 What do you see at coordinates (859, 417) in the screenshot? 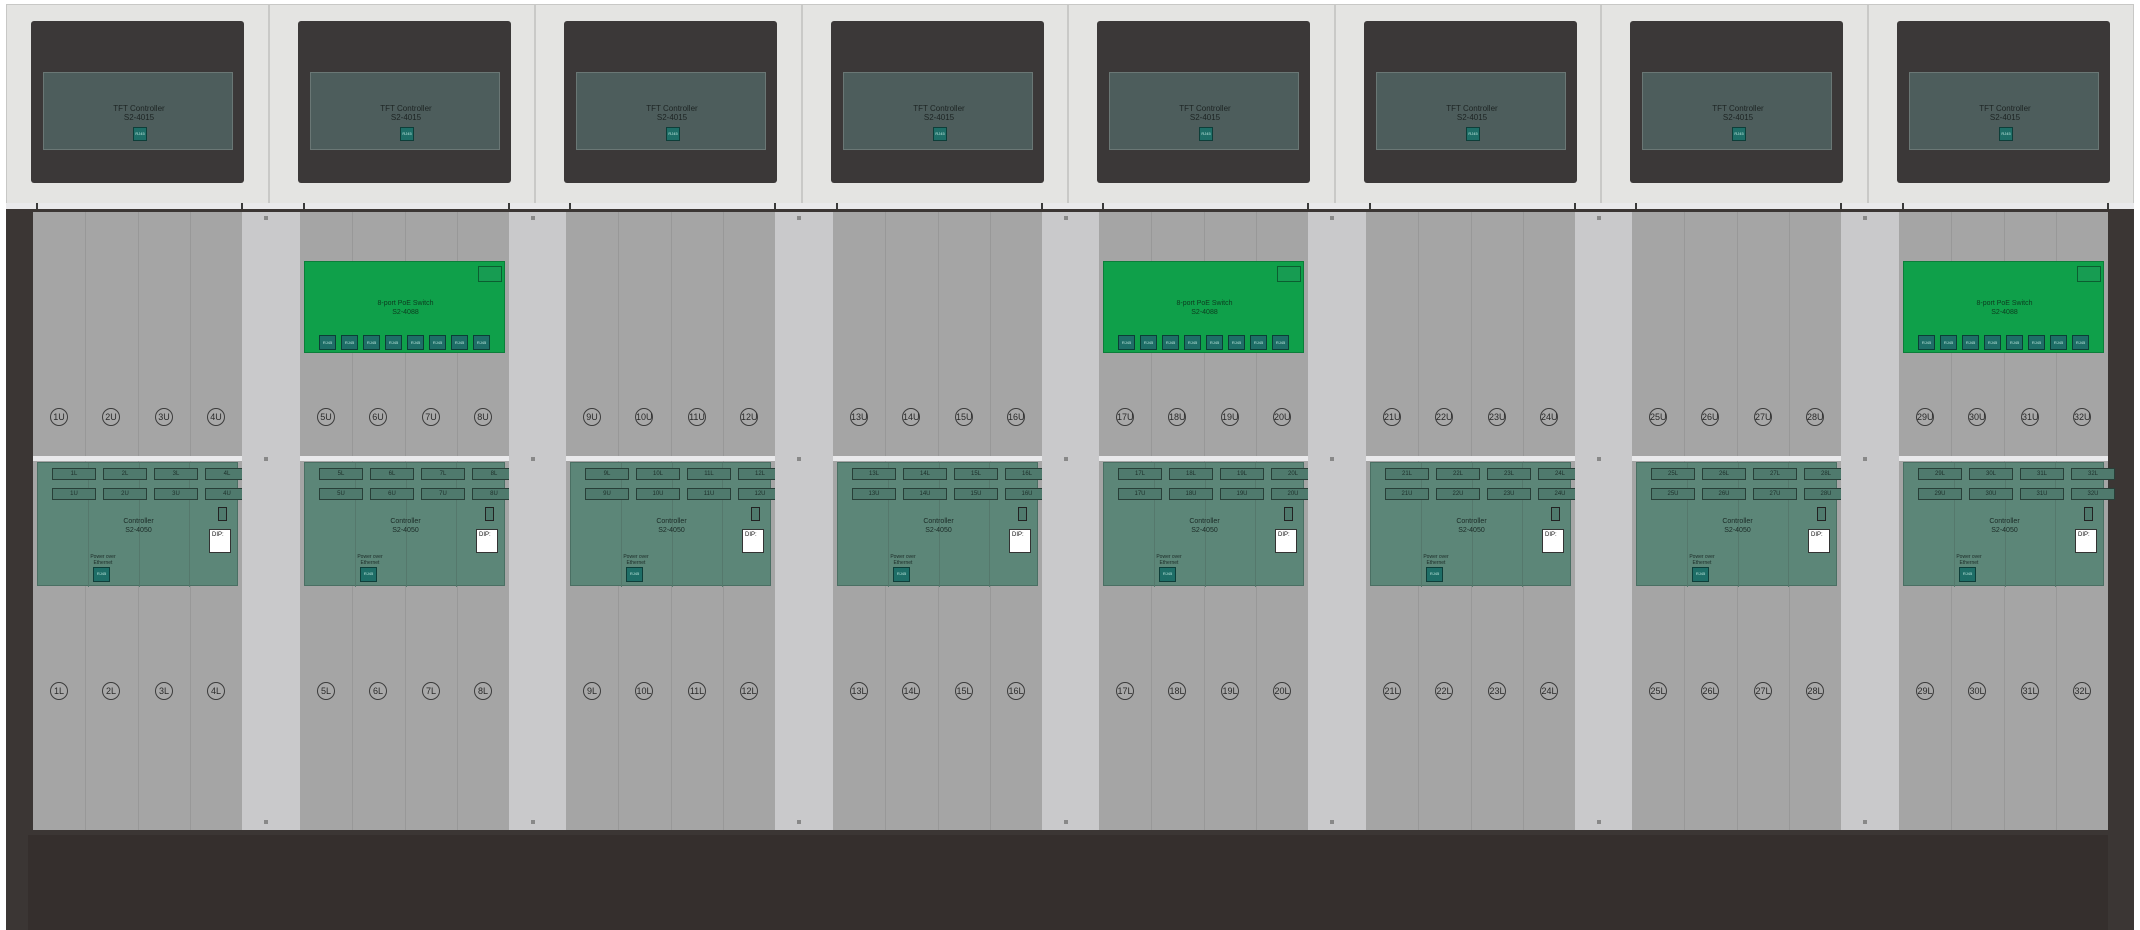
I see `upper-position-label: 13U` at bounding box center [859, 417].